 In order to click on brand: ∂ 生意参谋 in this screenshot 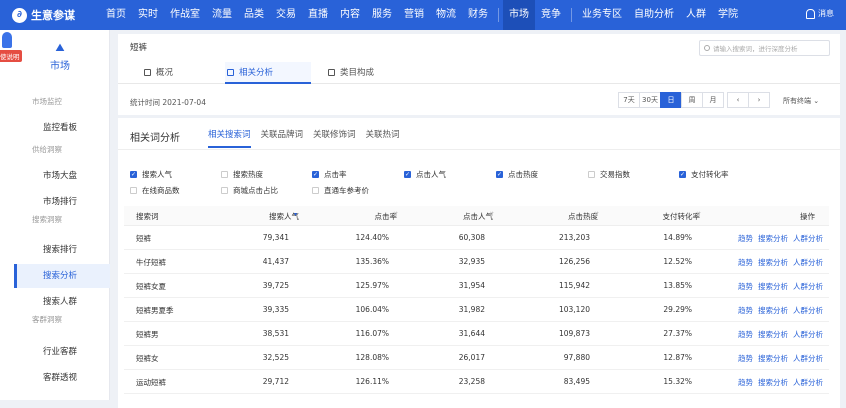, I will do `click(50, 15)`.